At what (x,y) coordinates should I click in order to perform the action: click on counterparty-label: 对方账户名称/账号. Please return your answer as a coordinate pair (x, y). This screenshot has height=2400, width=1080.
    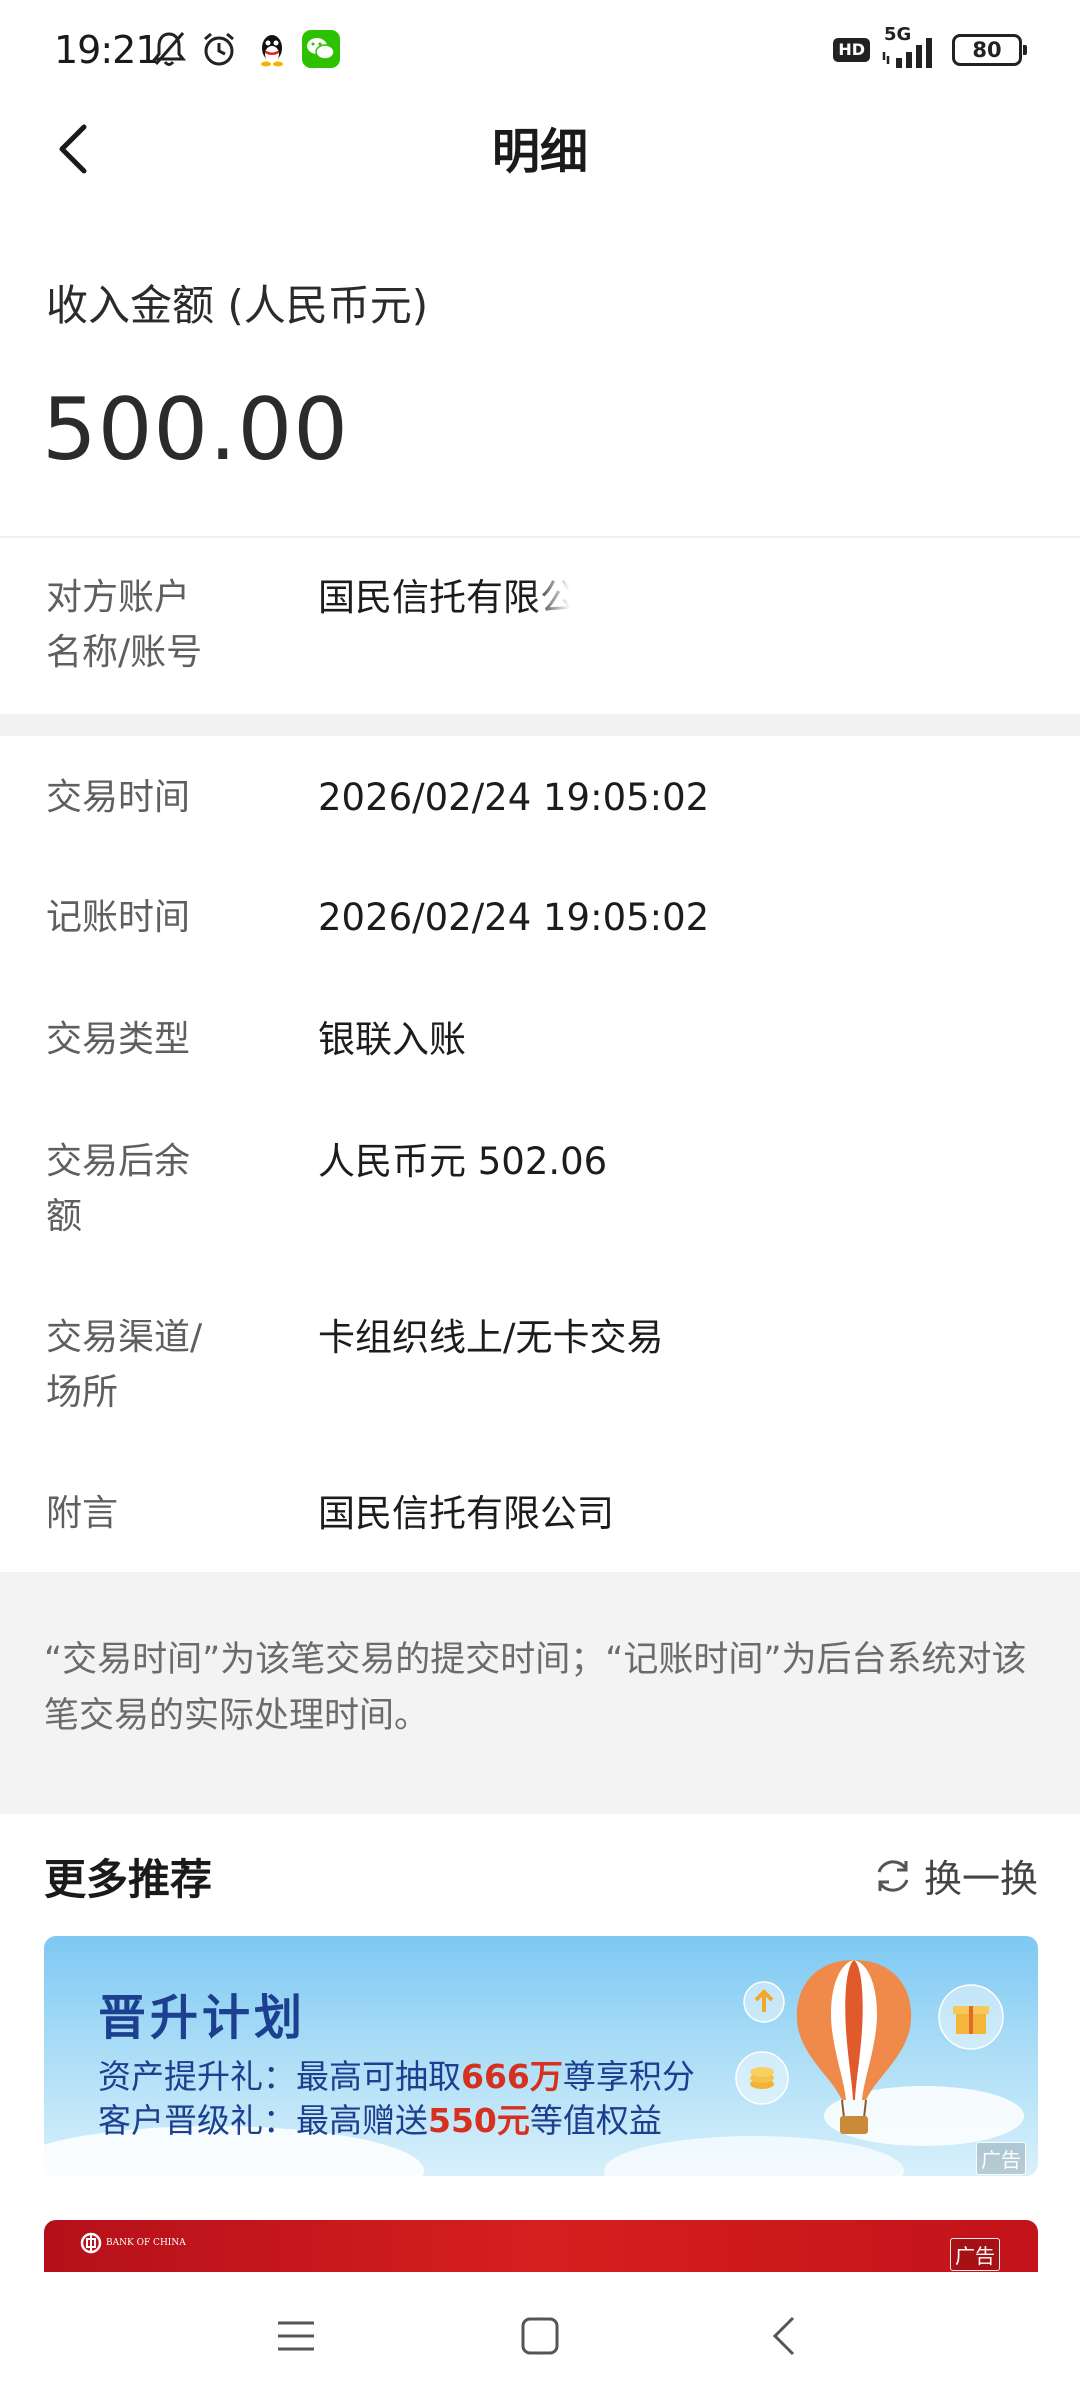
    Looking at the image, I should click on (124, 625).